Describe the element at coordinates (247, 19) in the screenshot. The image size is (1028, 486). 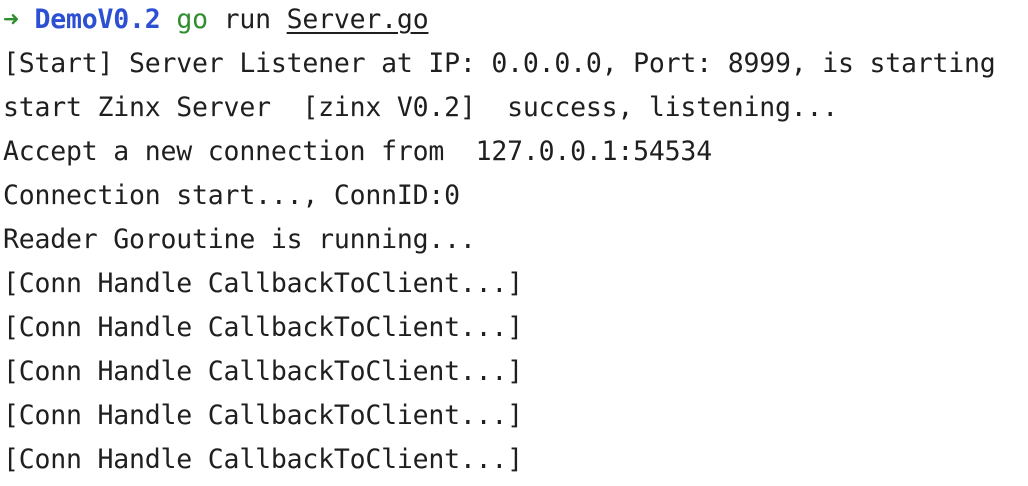
I see `command-run: run` at that location.